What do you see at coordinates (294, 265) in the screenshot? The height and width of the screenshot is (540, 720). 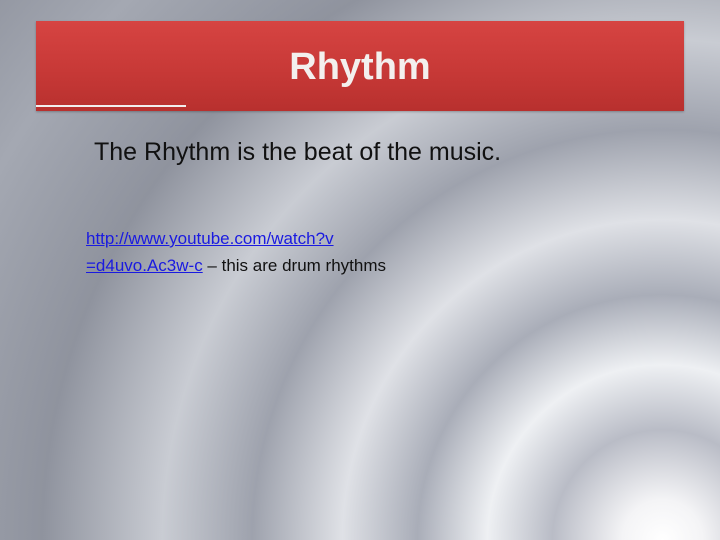 I see `link-description: – this are drum rhythms` at bounding box center [294, 265].